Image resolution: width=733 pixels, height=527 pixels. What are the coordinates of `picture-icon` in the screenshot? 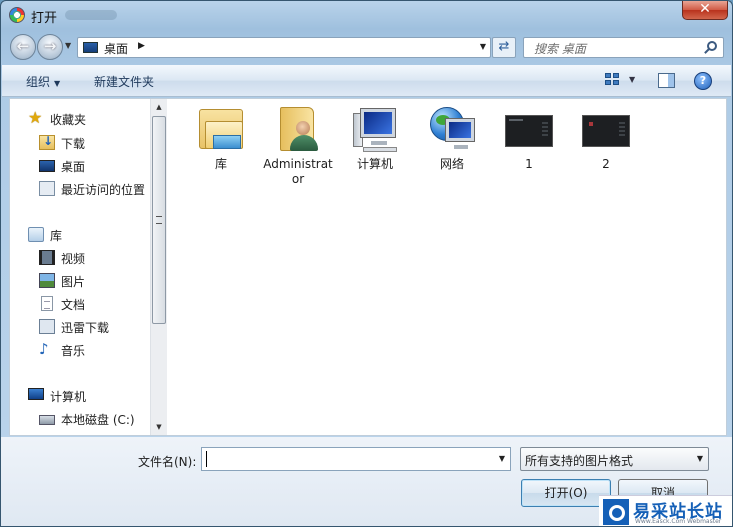 It's located at (47, 280).